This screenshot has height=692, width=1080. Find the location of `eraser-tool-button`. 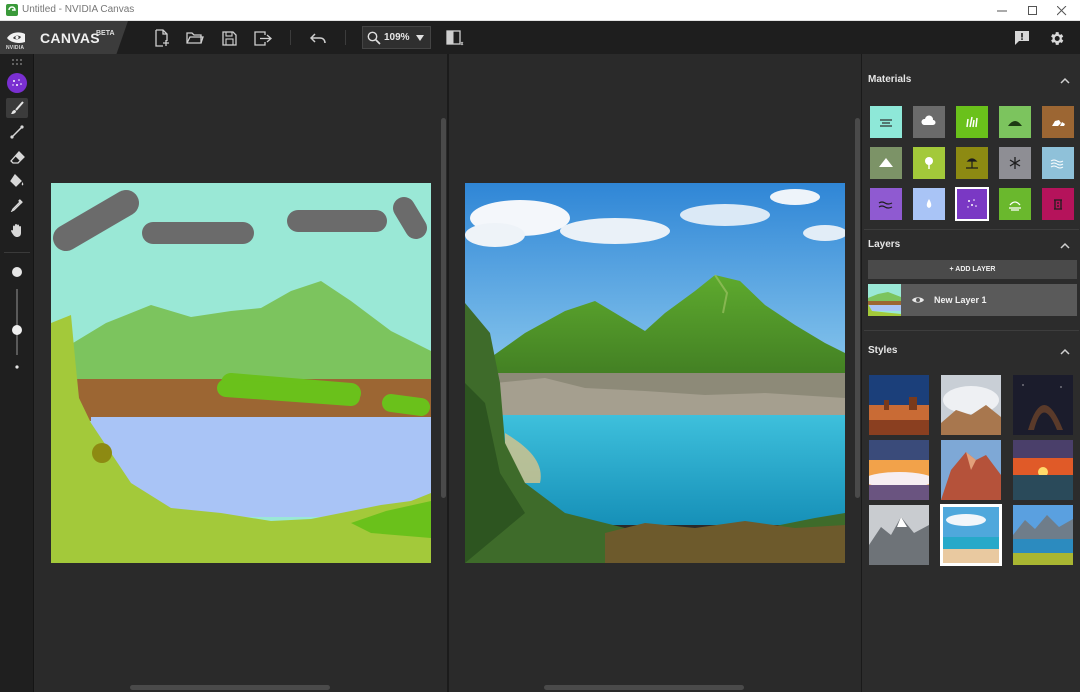

eraser-tool-button is located at coordinates (17, 157).